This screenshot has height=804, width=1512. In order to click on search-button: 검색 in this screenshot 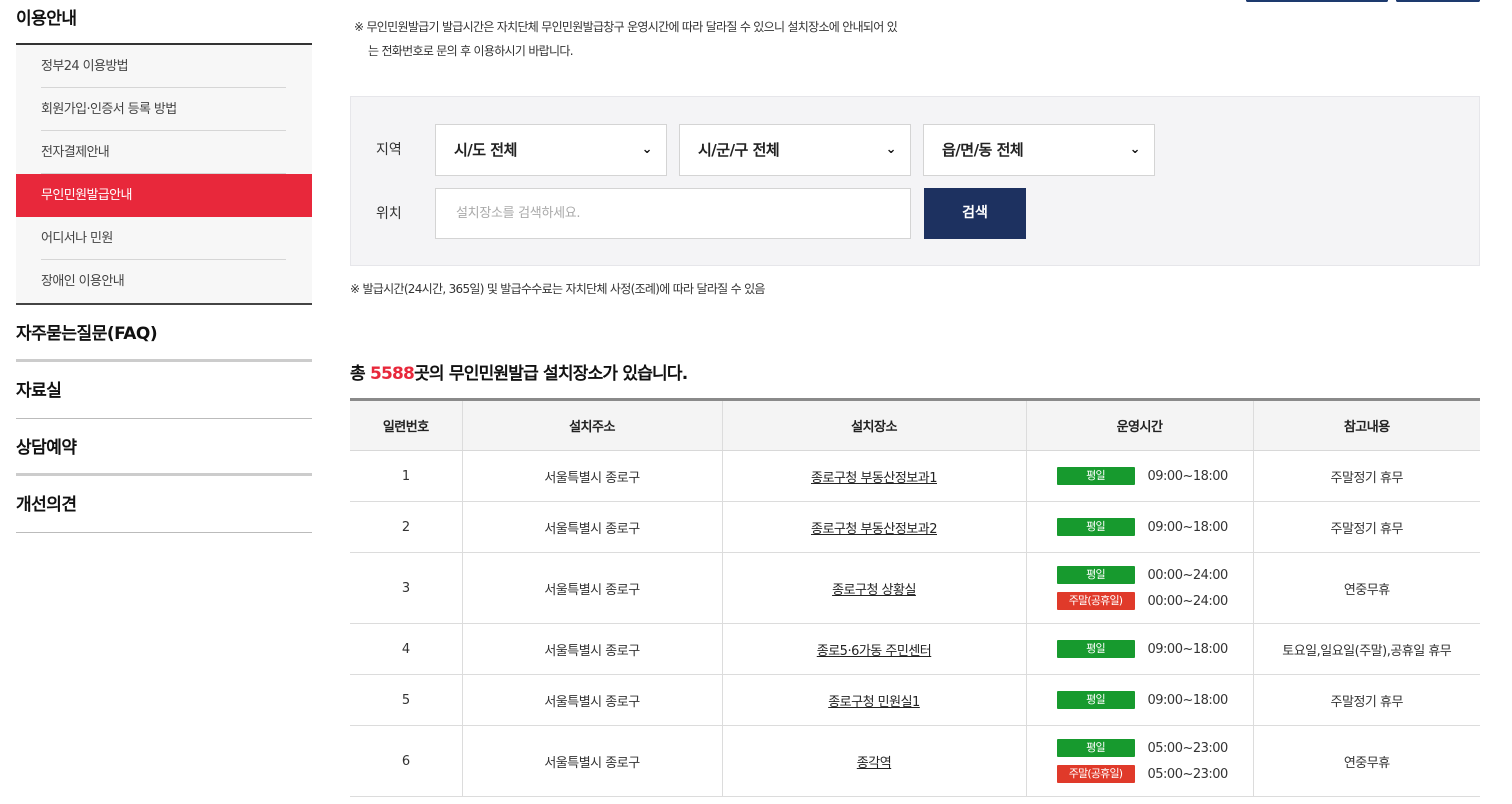, I will do `click(975, 213)`.